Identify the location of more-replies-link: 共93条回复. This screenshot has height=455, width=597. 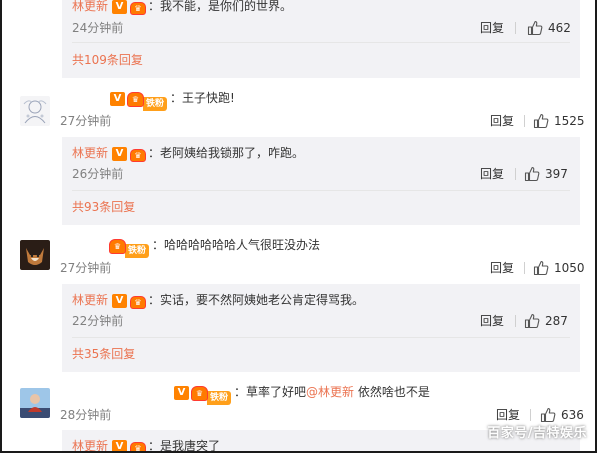
(103, 207).